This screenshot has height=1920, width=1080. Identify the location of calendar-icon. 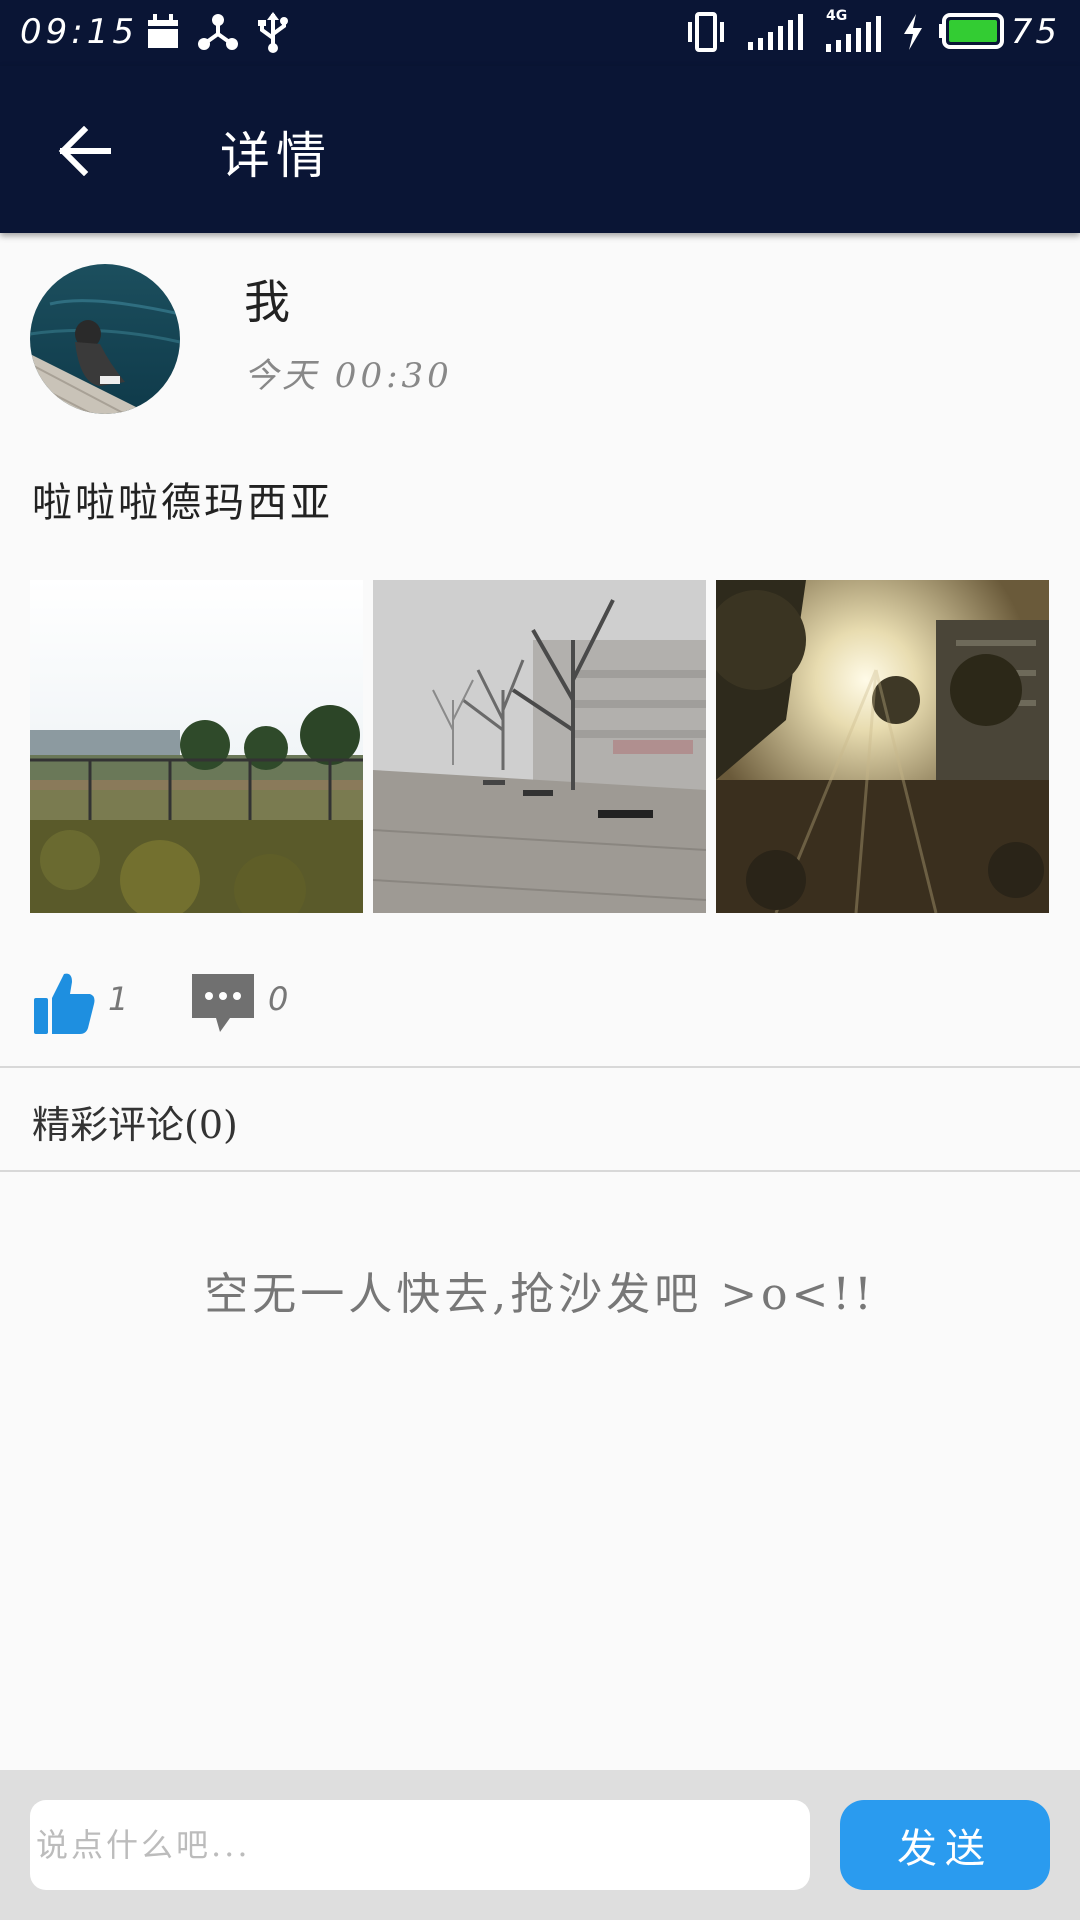
(163, 31).